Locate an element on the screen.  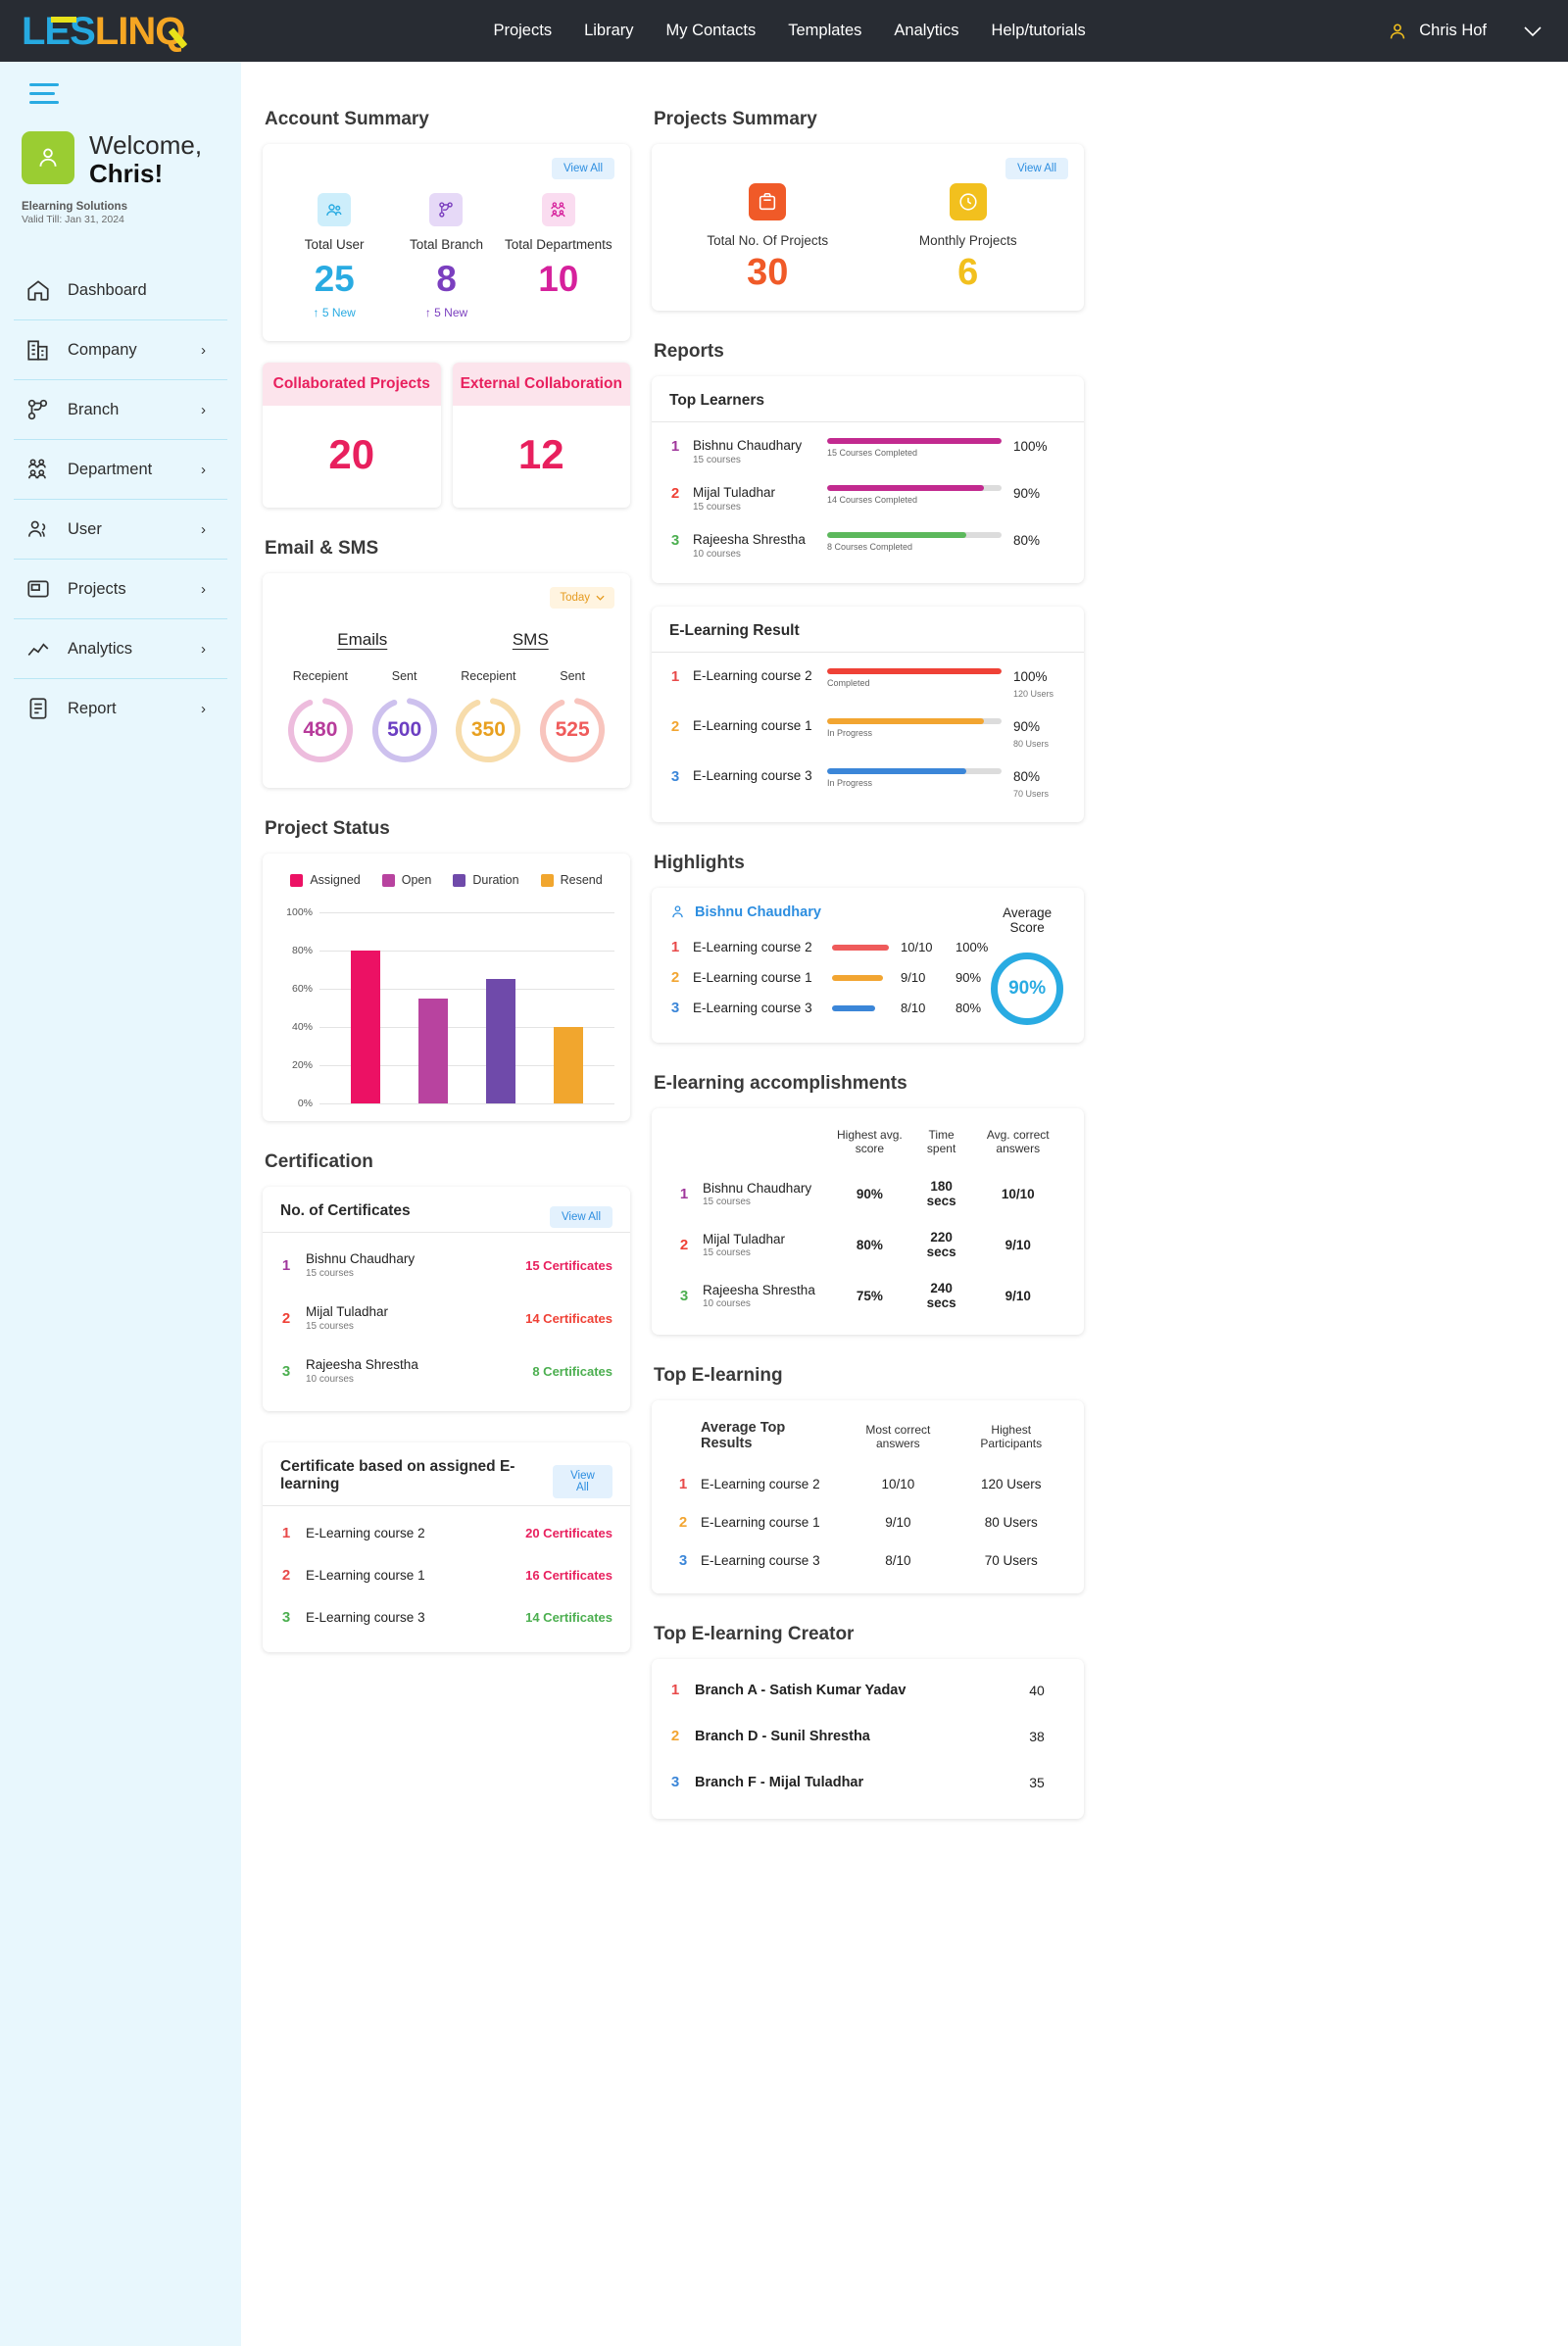
plan-name: Elearning Solutions is located at coordinates (74, 207).